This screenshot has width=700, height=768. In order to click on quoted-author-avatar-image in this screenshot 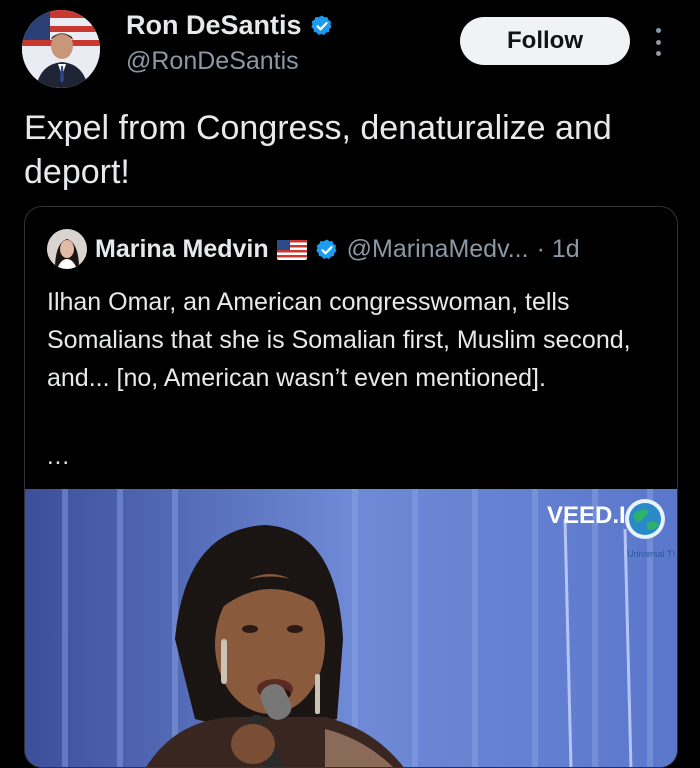, I will do `click(67, 249)`.